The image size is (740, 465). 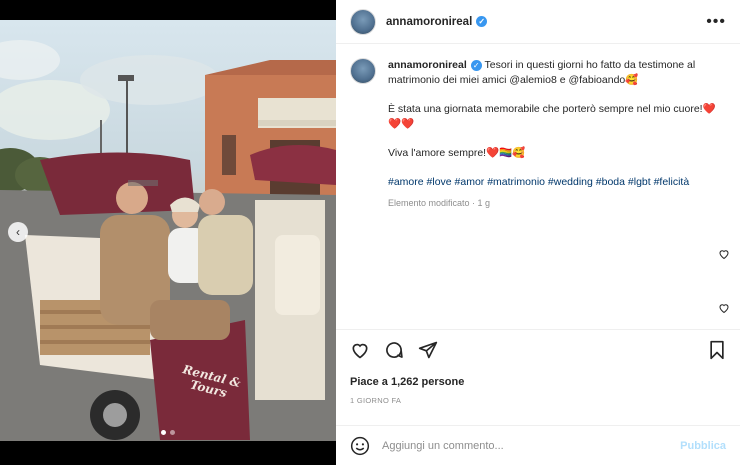 What do you see at coordinates (360, 352) in the screenshot?
I see `like-heart-icon` at bounding box center [360, 352].